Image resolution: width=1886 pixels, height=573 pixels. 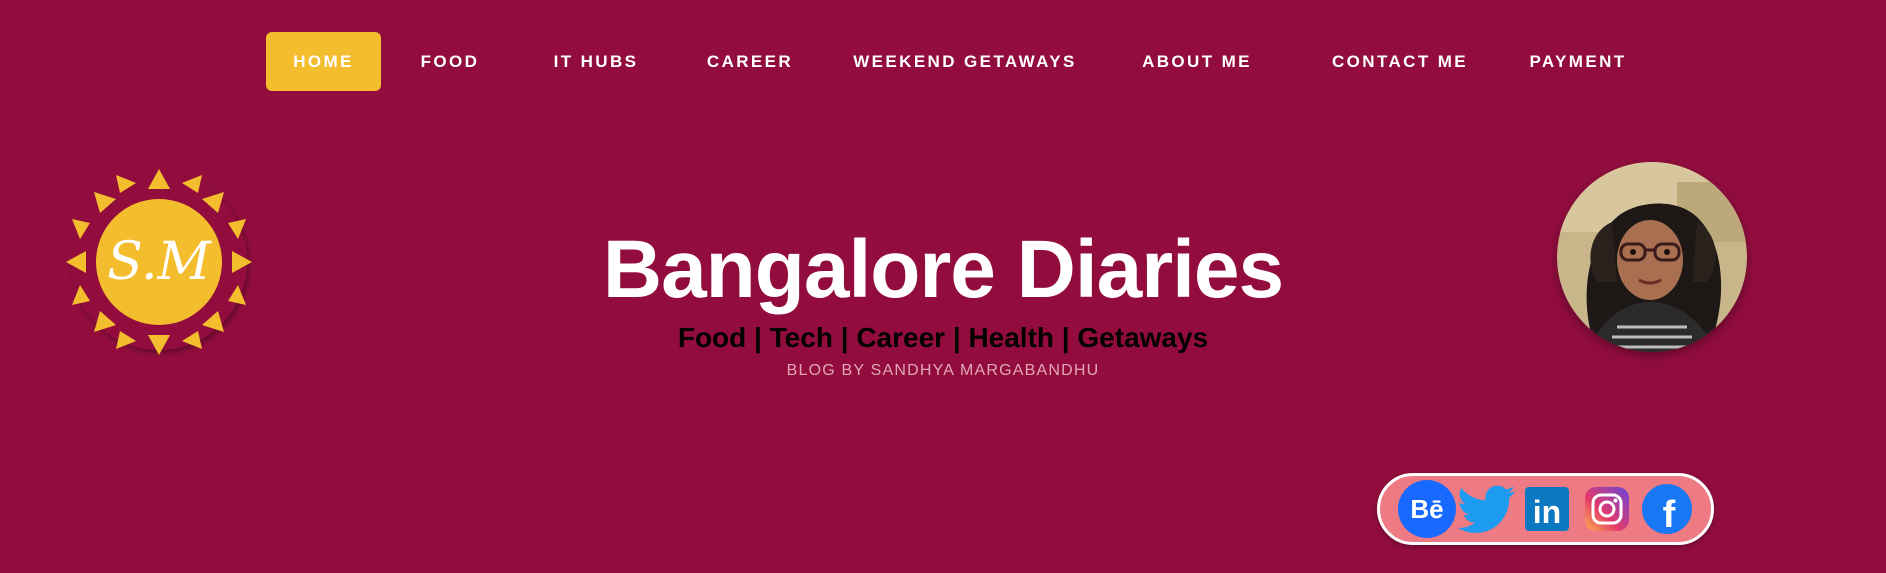 I want to click on instagram-link, so click(x=1607, y=509).